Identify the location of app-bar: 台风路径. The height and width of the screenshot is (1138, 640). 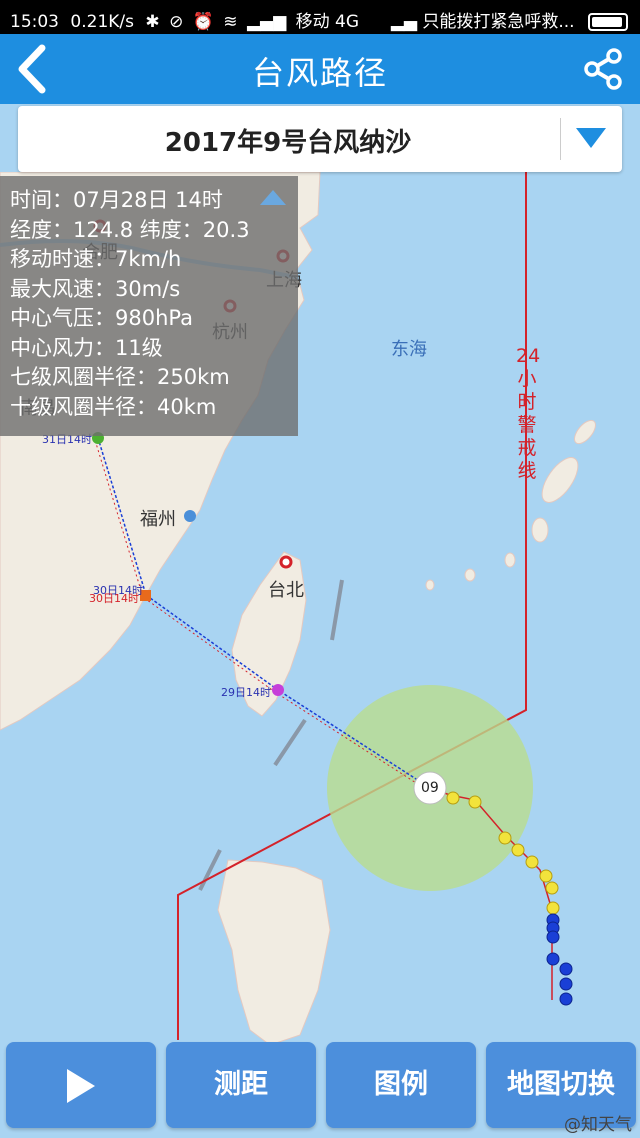
(320, 69).